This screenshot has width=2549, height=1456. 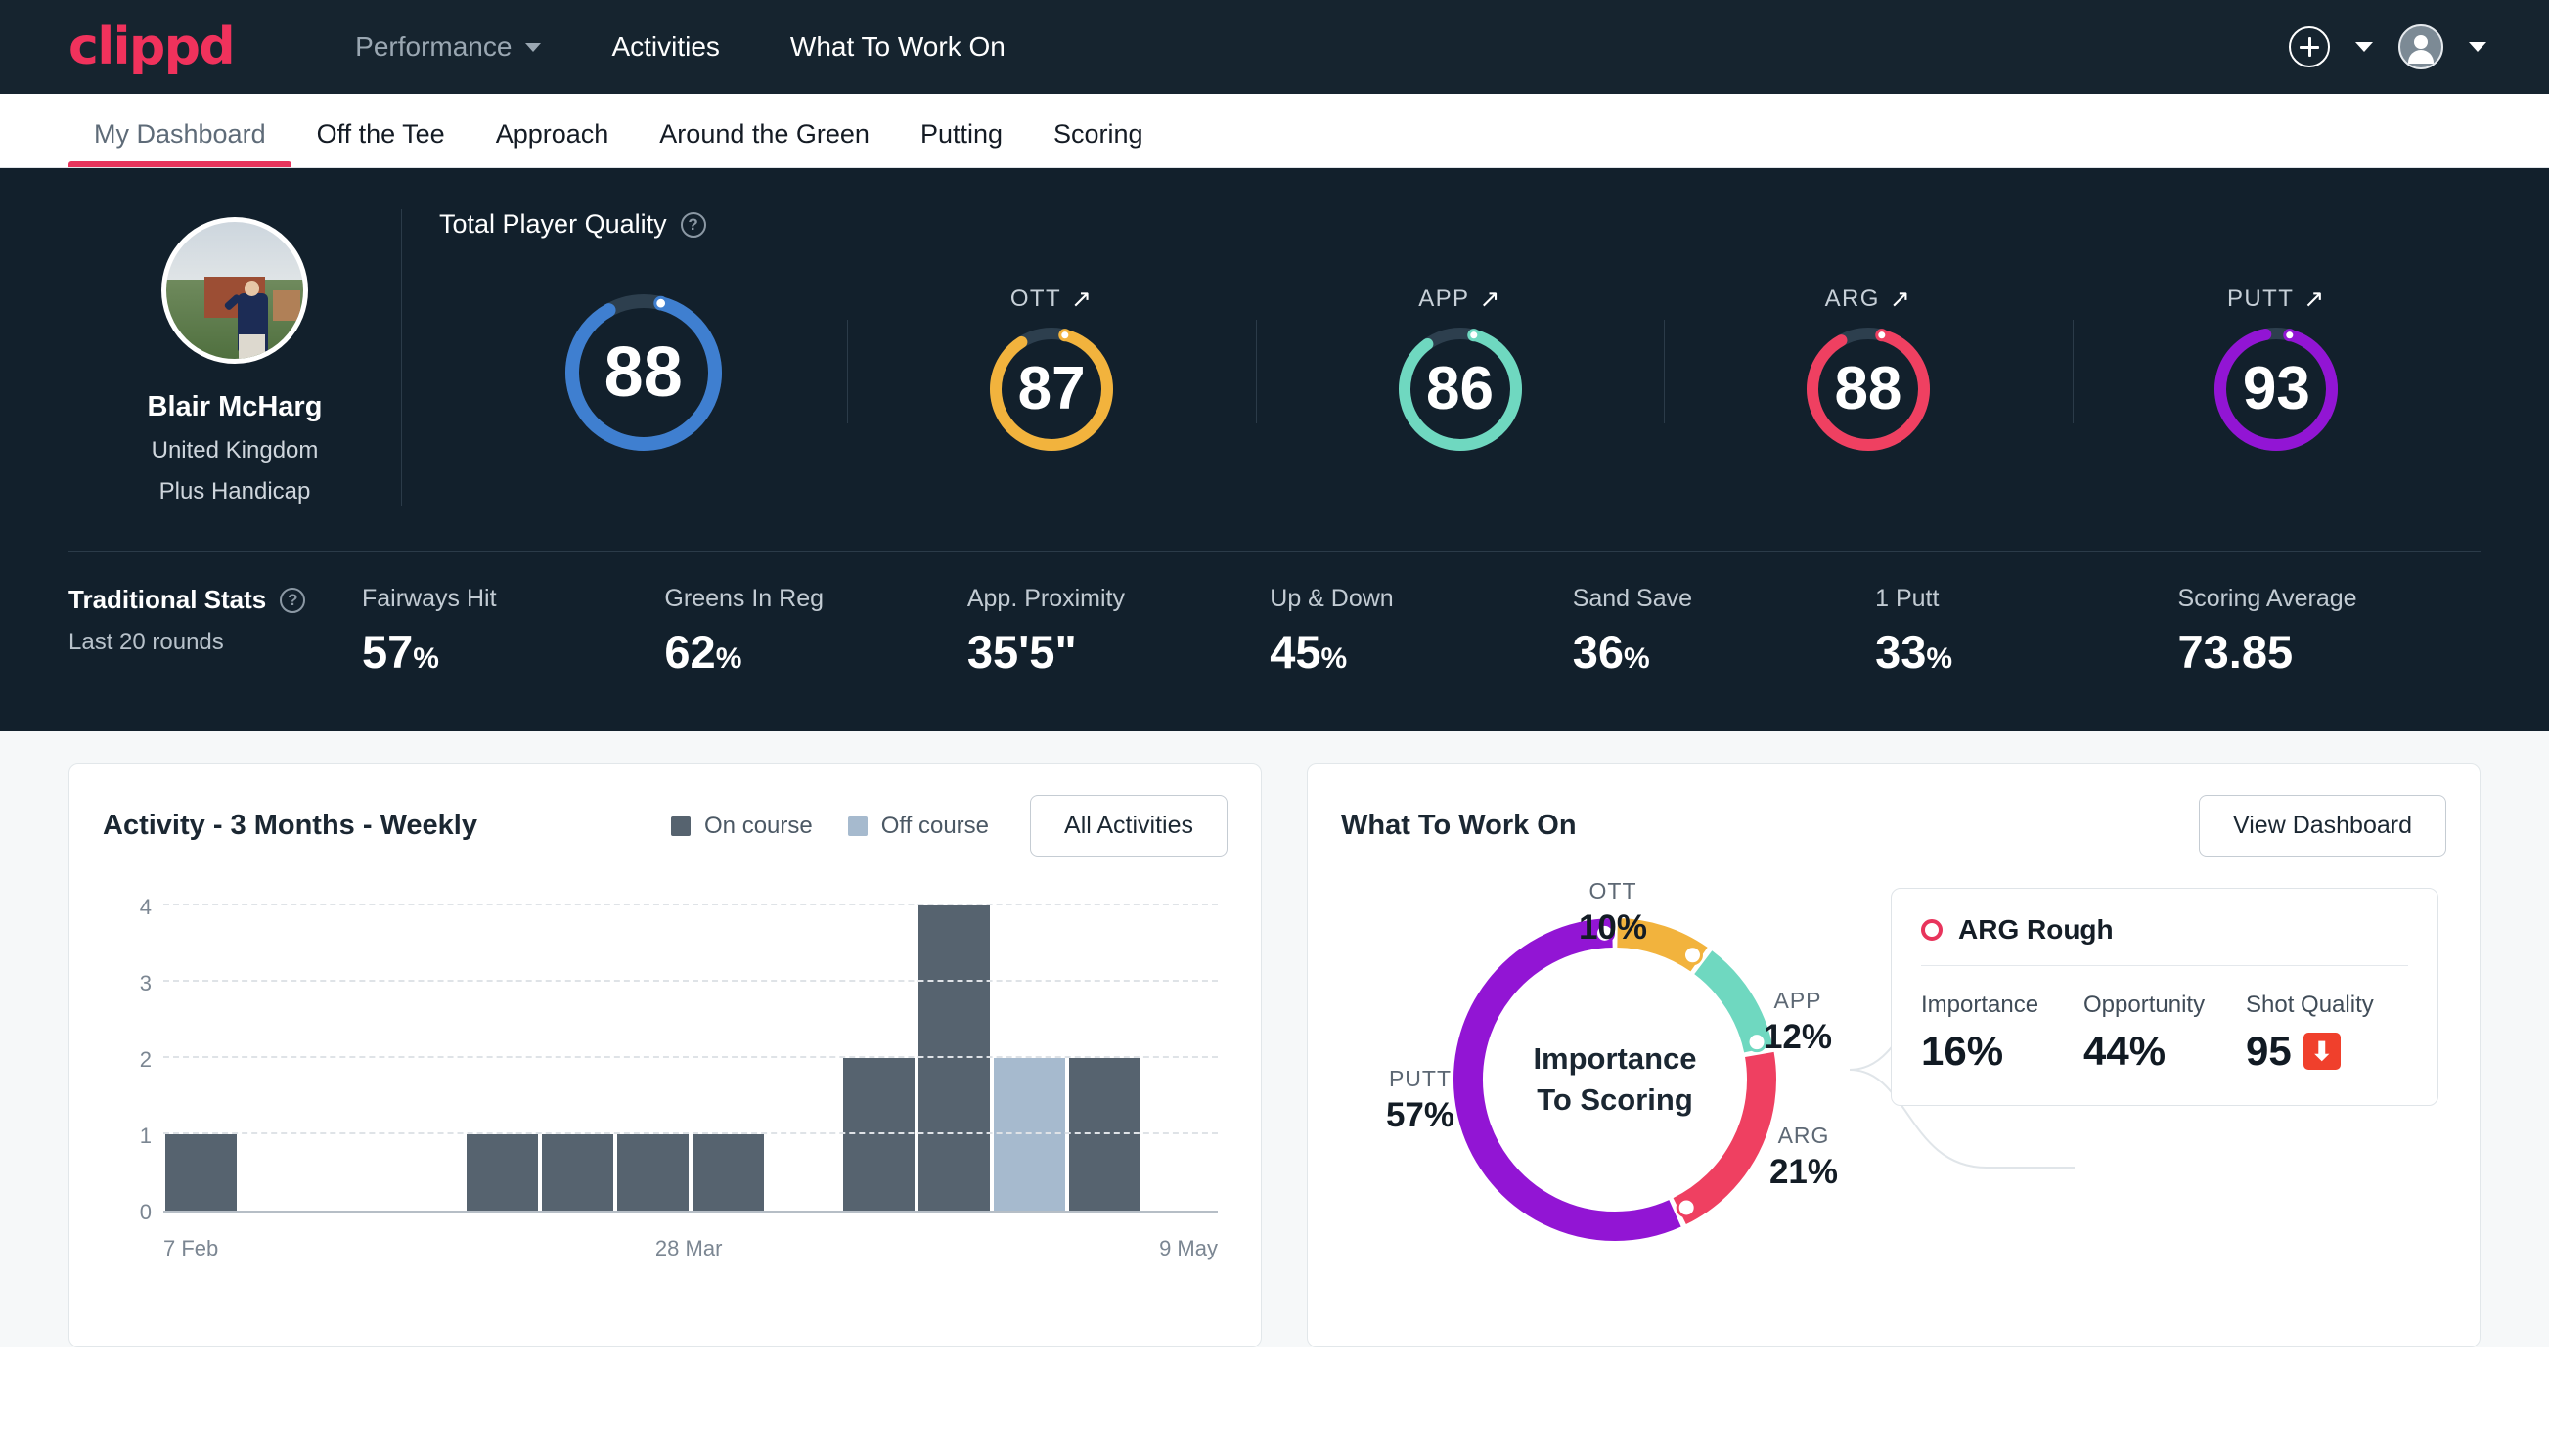 I want to click on quality-ring-arg: ARG ↗ 88, so click(x=1868, y=369).